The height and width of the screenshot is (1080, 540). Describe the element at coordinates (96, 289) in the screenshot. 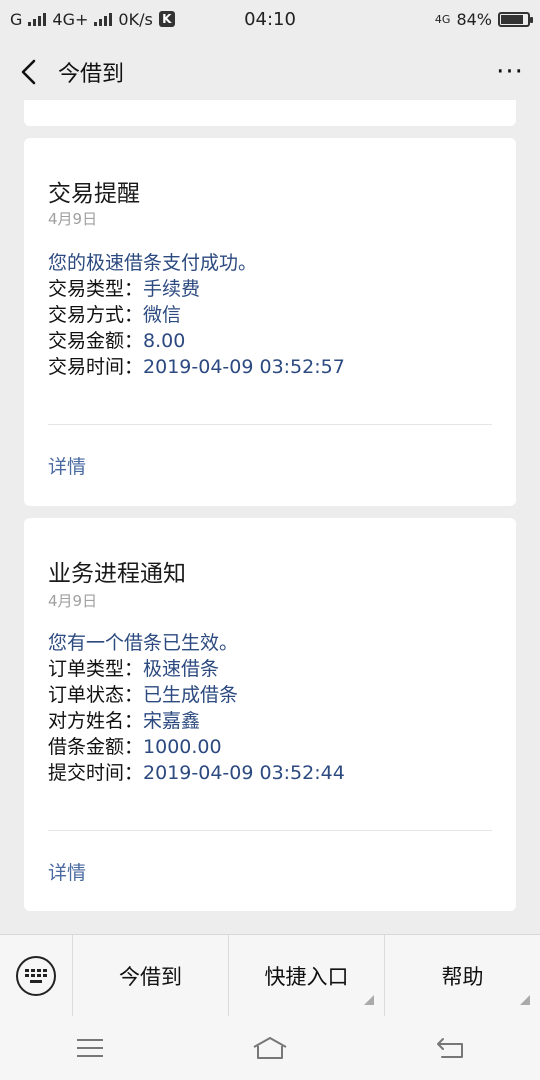

I see `field-label: 交易类型：` at that location.